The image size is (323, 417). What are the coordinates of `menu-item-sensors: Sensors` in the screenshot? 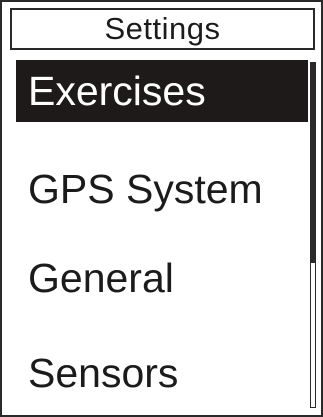 It's located at (162, 373).